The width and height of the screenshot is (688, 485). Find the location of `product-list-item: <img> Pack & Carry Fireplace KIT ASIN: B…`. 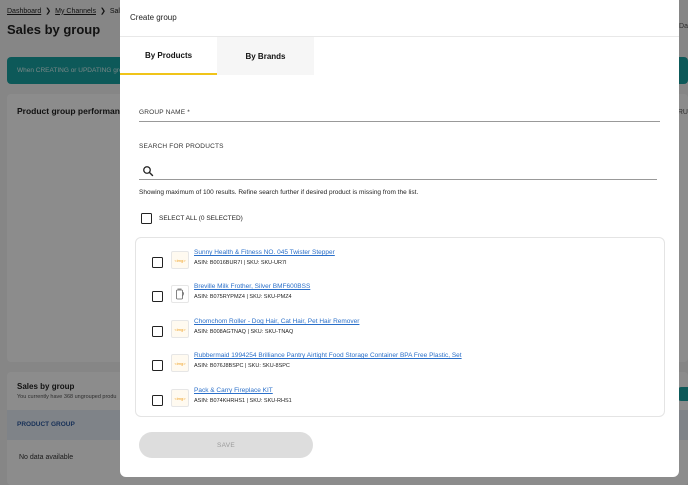

product-list-item: <img> Pack & Carry Fireplace KIT ASIN: B… is located at coordinates (402, 401).